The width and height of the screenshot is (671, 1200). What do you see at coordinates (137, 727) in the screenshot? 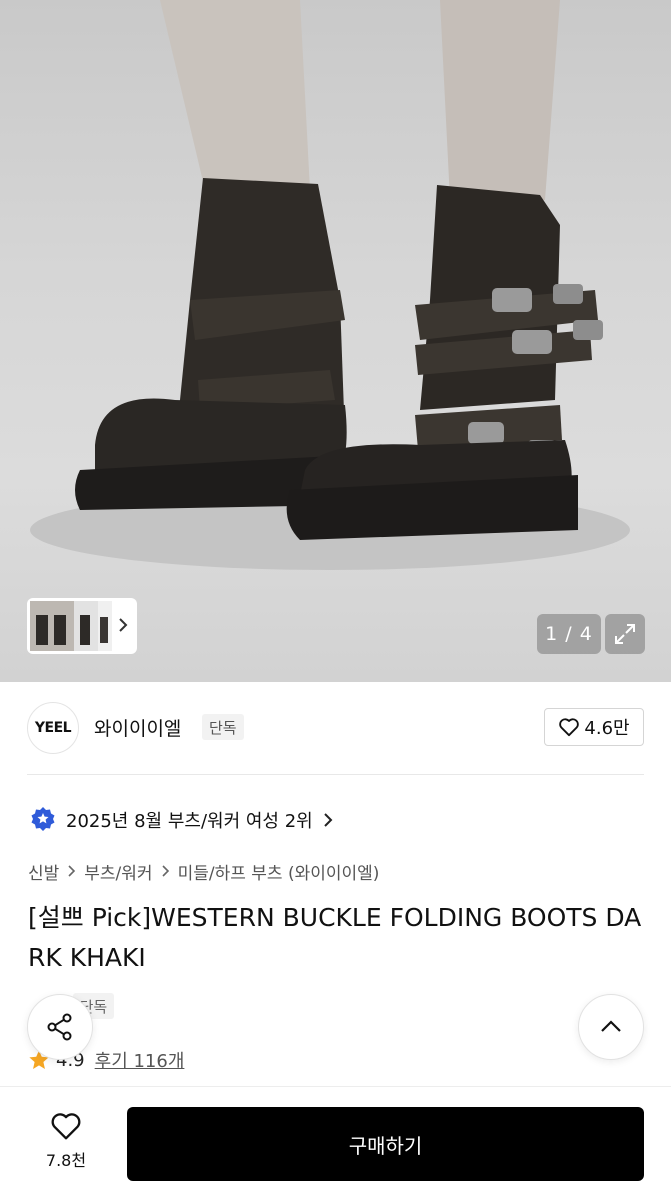
I see `brand-name: 와이이이엘` at bounding box center [137, 727].